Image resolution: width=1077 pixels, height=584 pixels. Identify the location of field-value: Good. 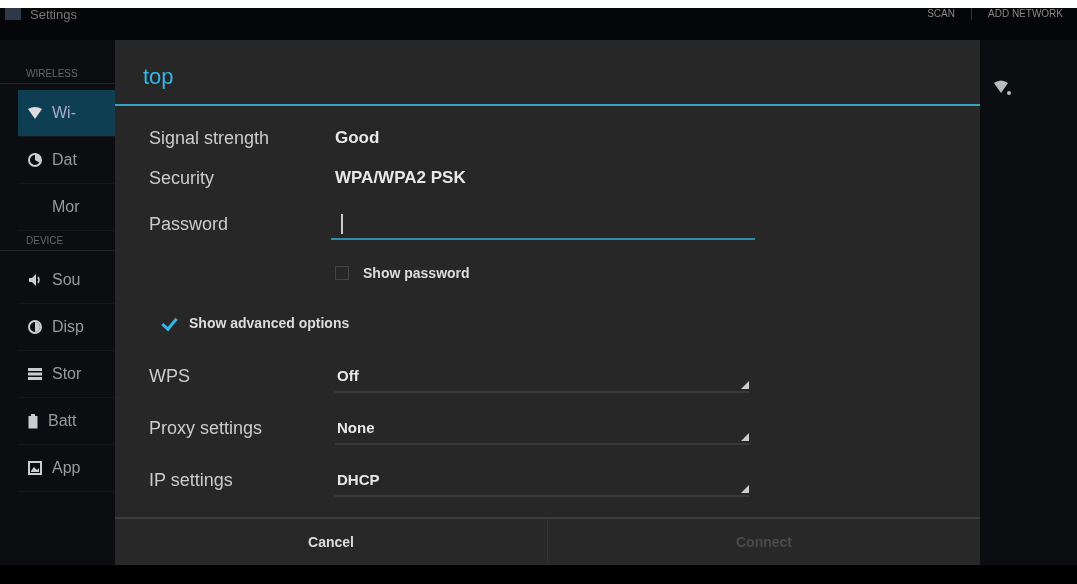
(357, 138).